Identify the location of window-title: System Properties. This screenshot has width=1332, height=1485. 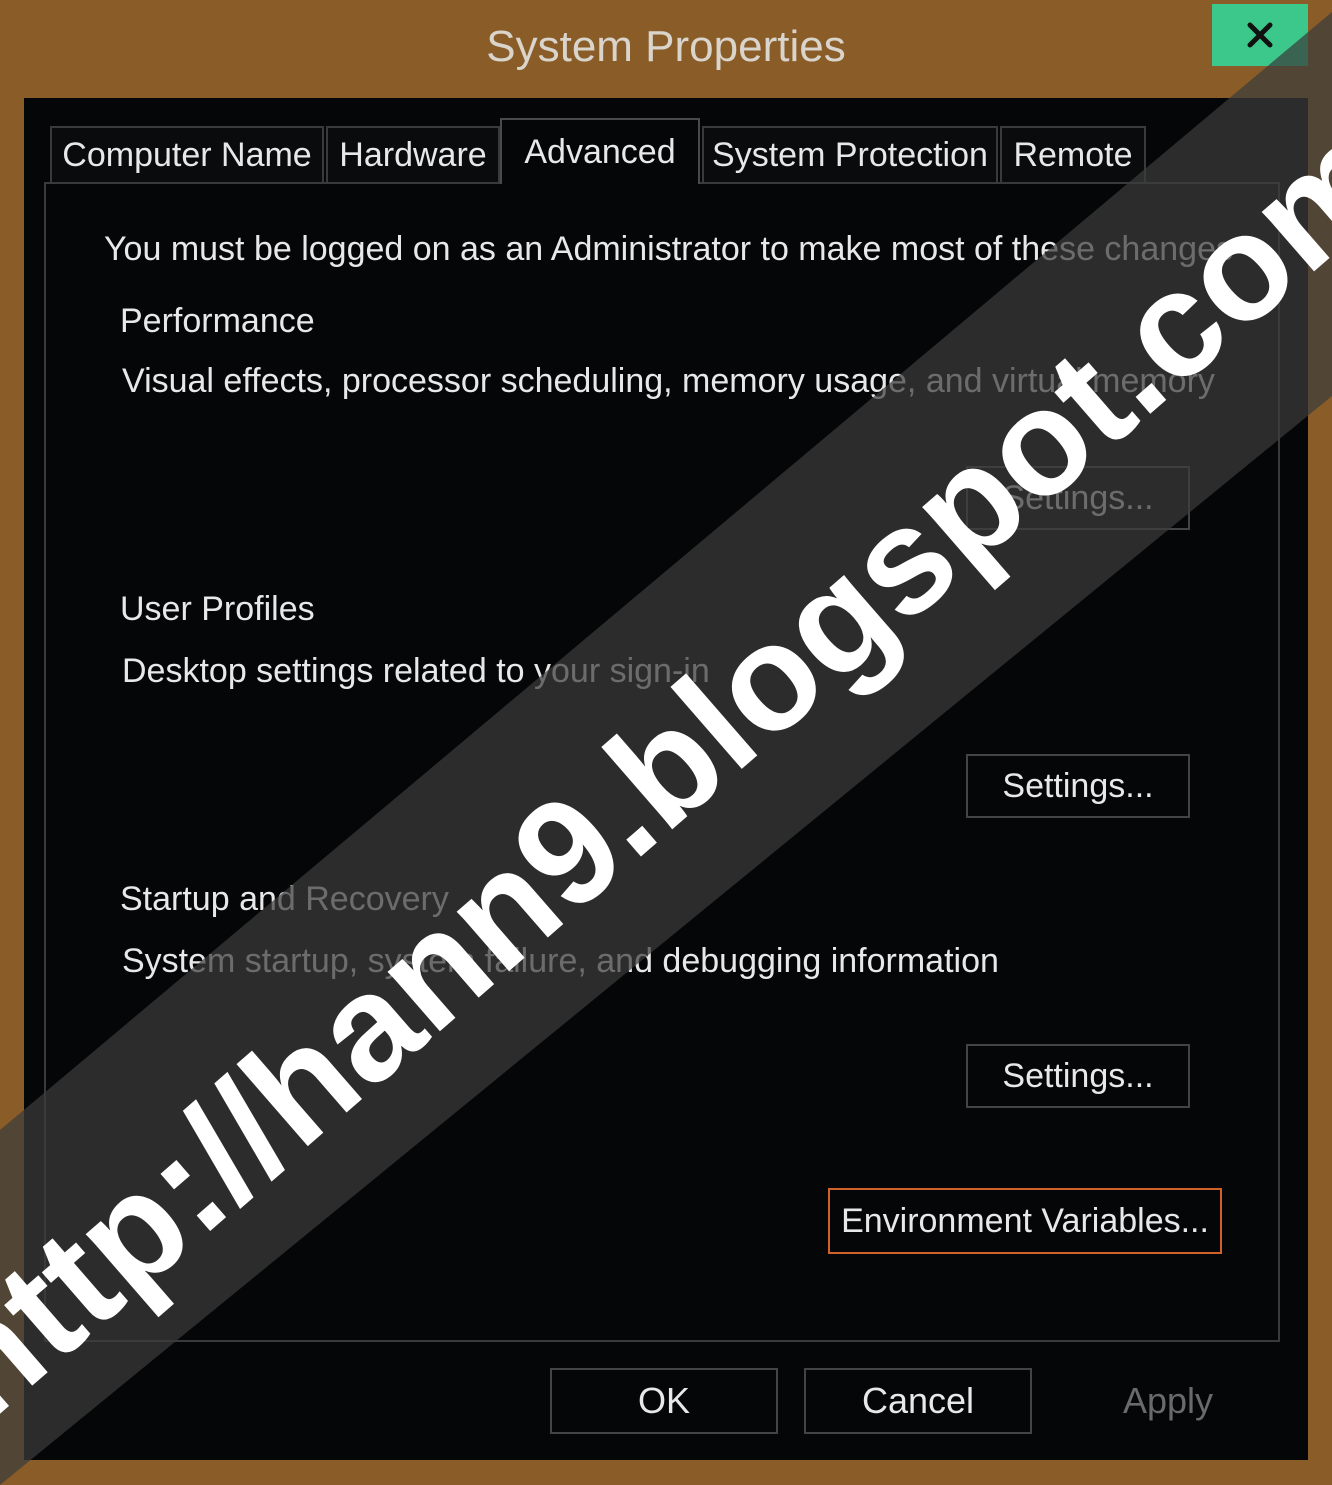
(666, 46).